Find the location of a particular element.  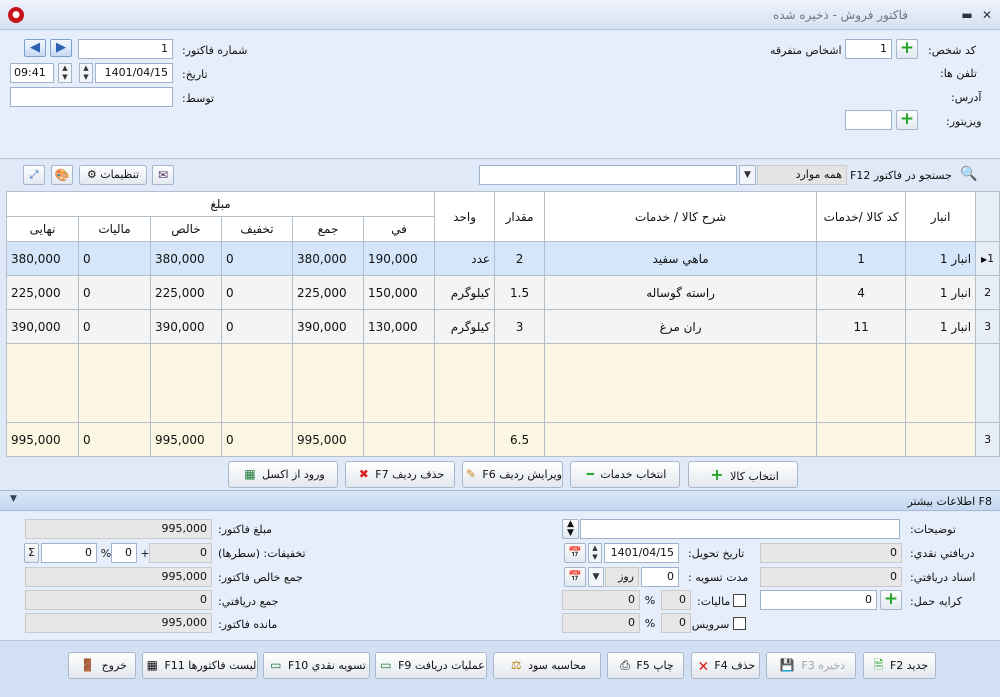

empty-rows-area is located at coordinates (503, 383).